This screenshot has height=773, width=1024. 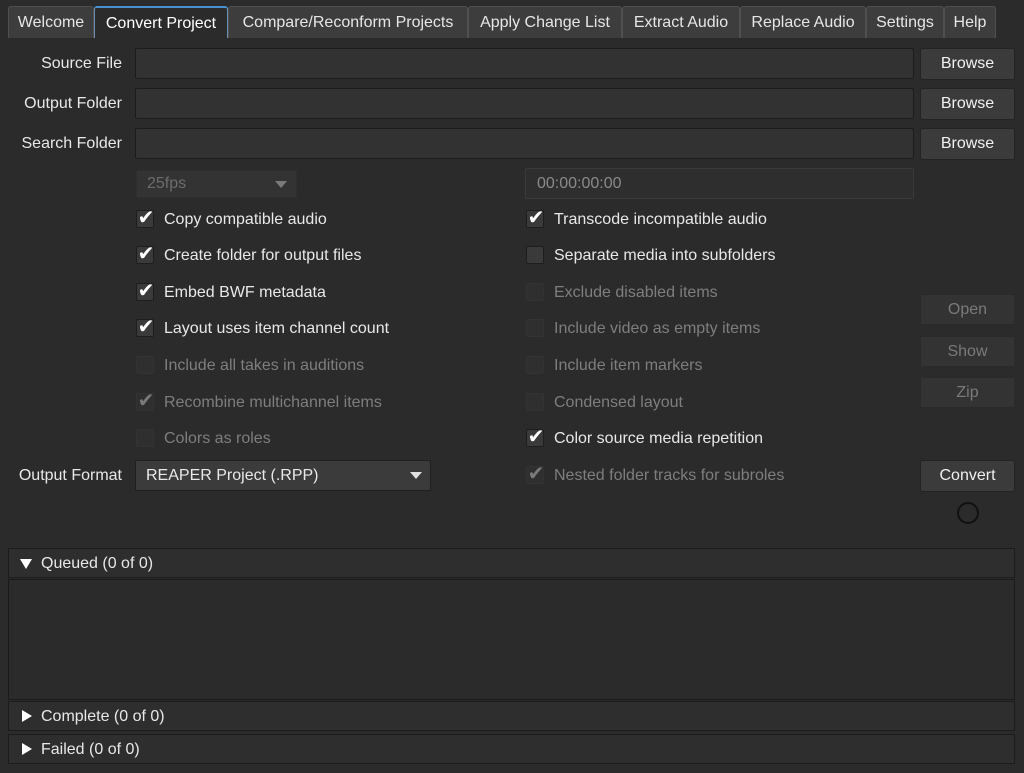 I want to click on triangle-down-icon, so click(x=26, y=564).